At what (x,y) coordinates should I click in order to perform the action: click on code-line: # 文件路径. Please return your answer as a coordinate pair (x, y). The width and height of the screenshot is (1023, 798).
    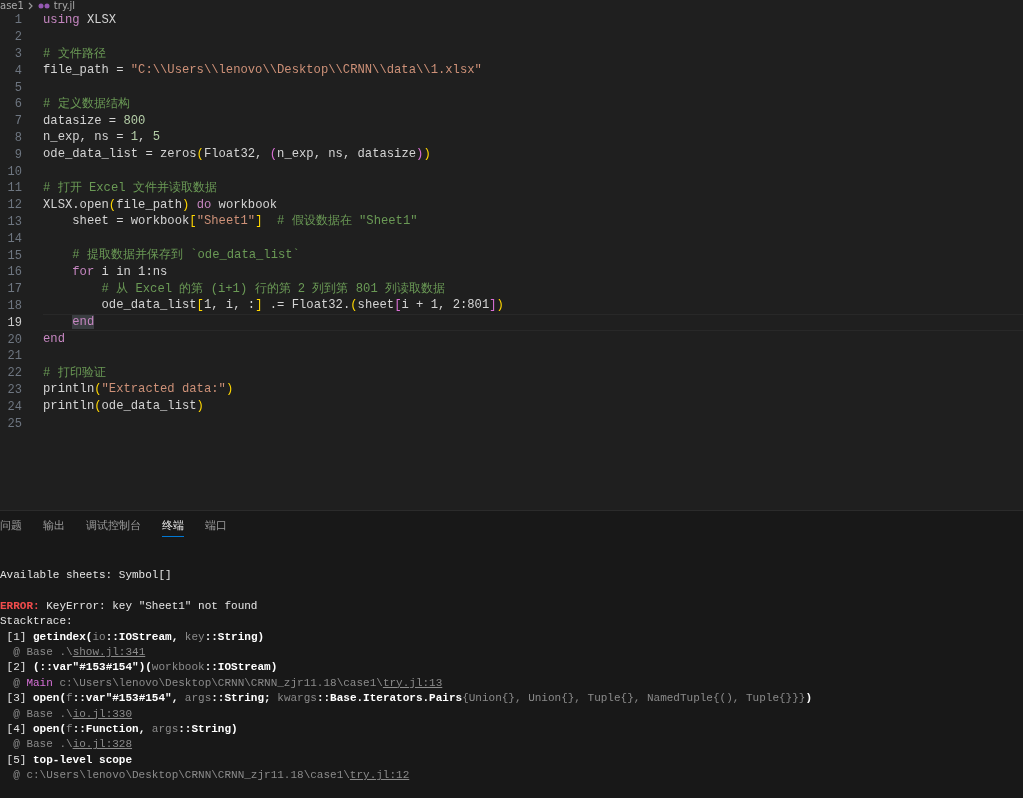
    Looking at the image, I should click on (75, 54).